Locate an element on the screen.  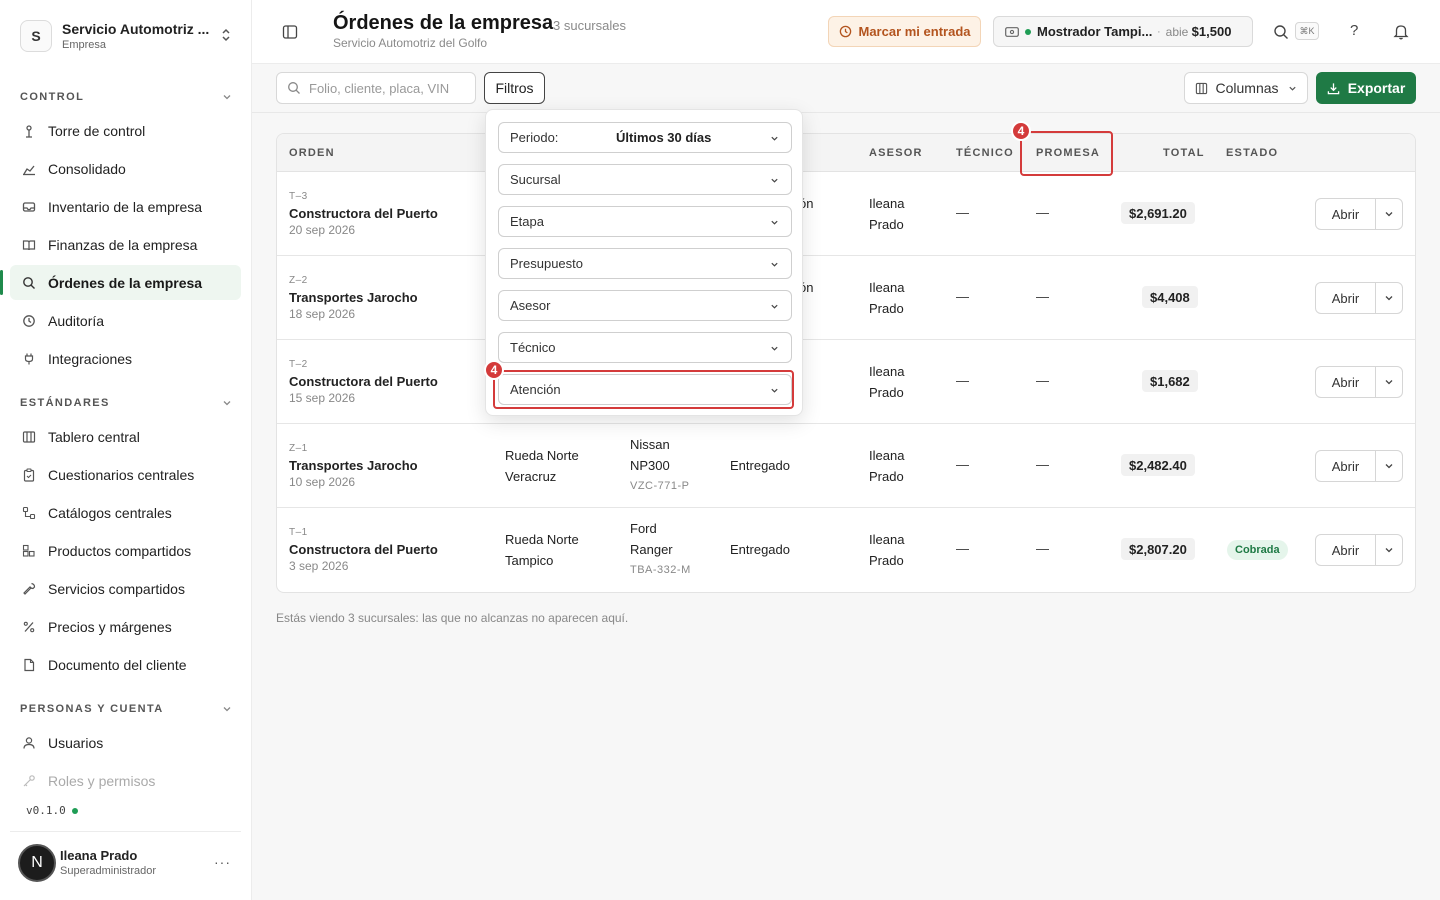
col-asesor: ASESOR is located at coordinates (896, 153).